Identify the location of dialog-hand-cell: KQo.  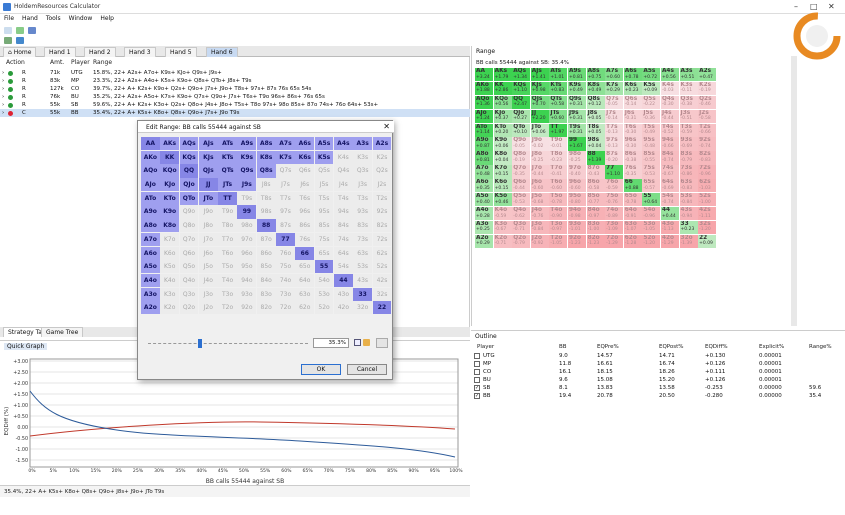
(170, 171).